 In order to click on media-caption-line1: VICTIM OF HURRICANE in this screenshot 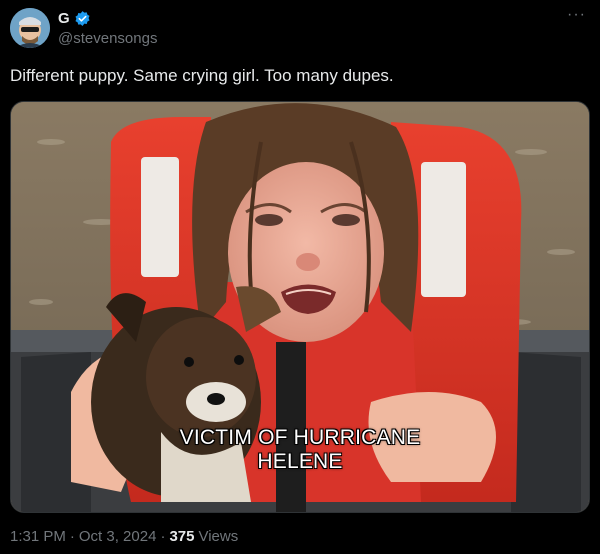, I will do `click(300, 437)`.